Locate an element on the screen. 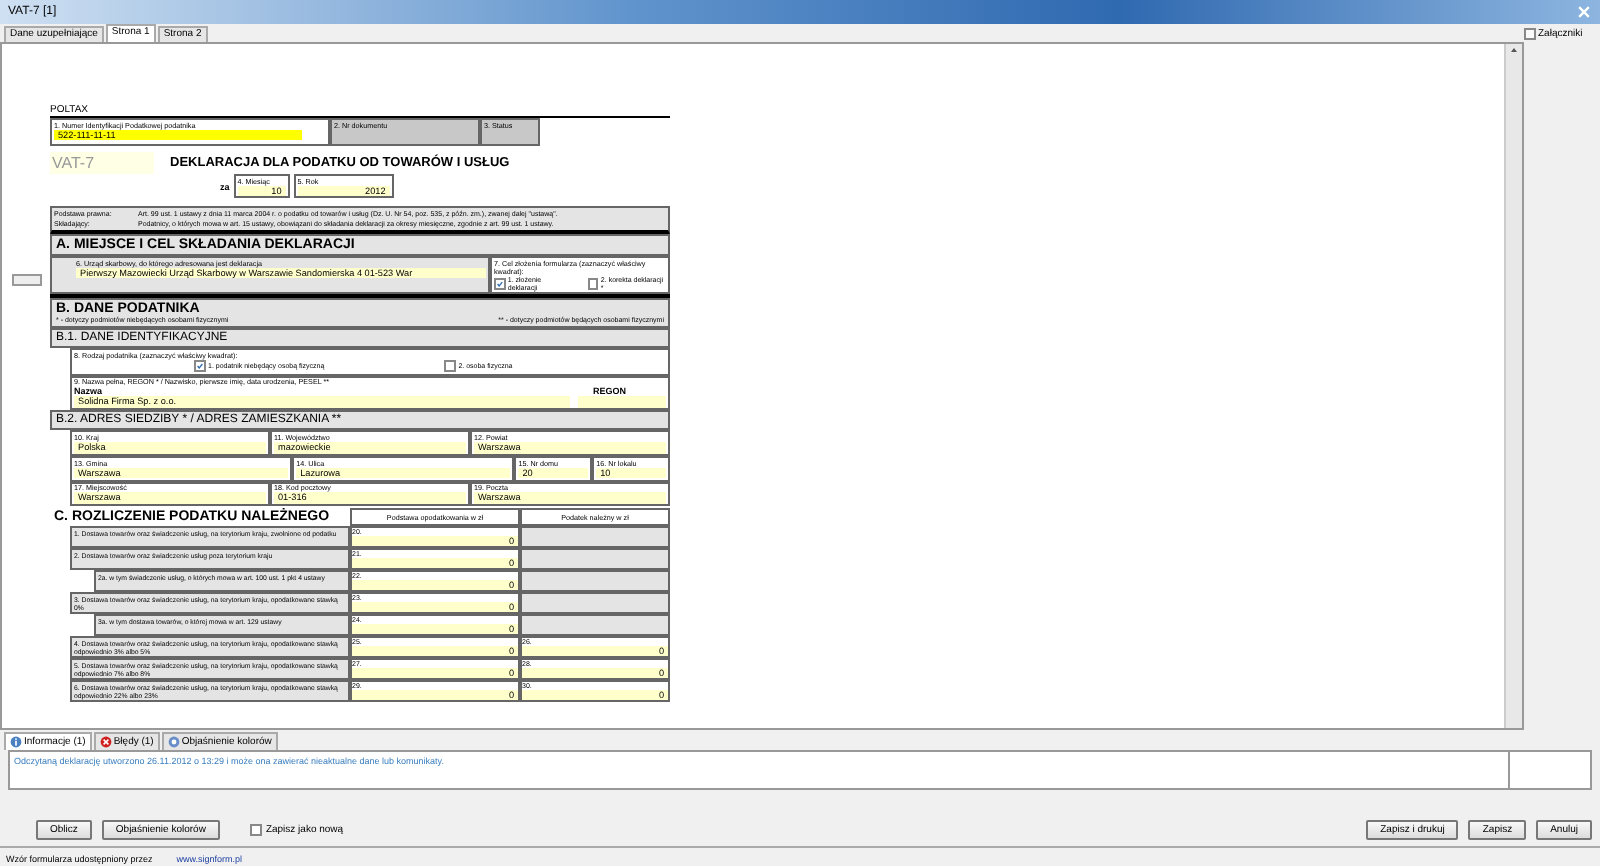 This screenshot has height=866, width=1600. close-icon is located at coordinates (1584, 12).